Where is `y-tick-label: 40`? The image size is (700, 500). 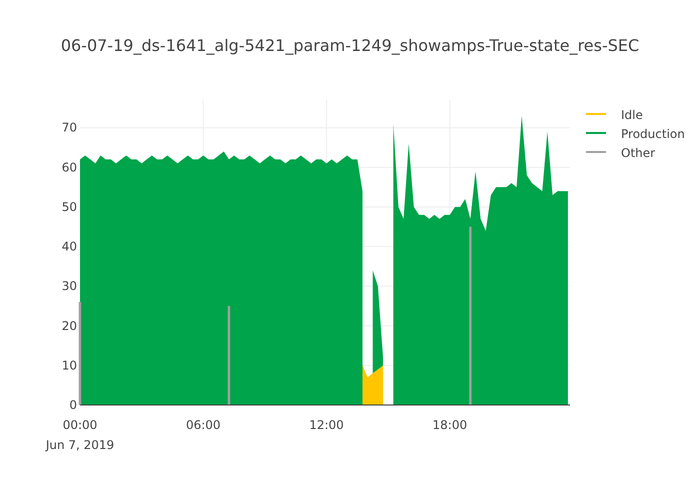 y-tick-label: 40 is located at coordinates (69, 247).